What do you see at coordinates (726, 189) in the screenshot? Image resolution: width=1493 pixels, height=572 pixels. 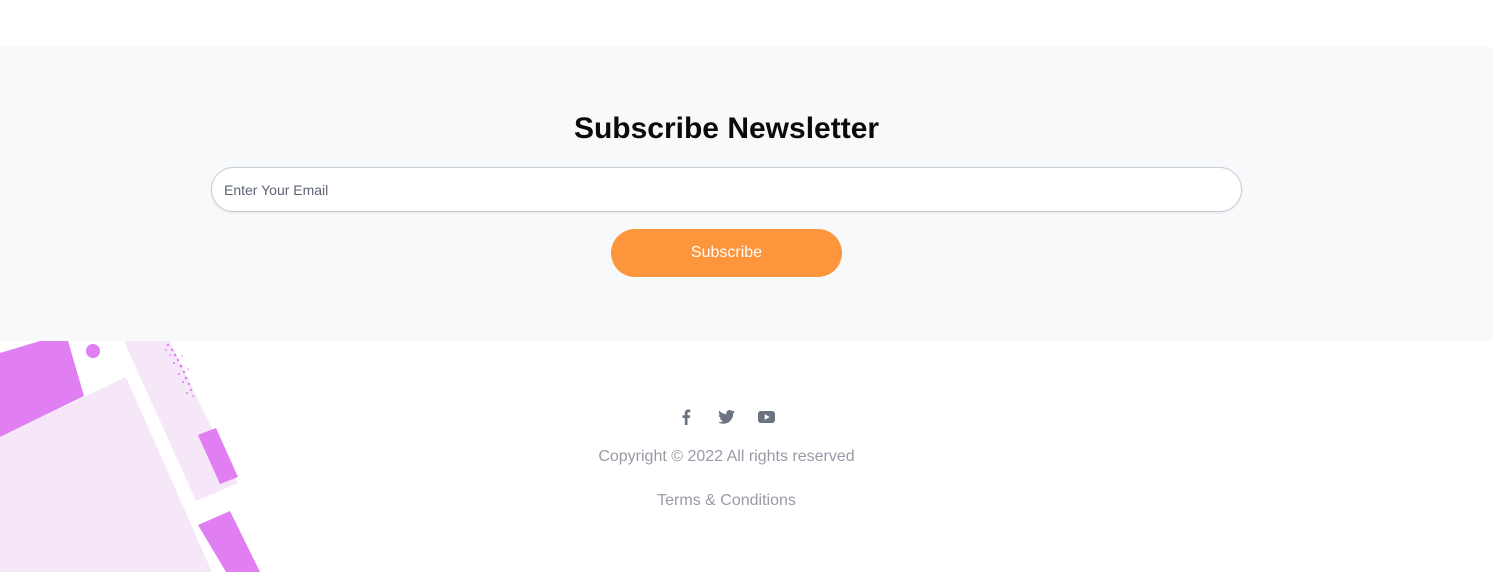 I see `email-input` at bounding box center [726, 189].